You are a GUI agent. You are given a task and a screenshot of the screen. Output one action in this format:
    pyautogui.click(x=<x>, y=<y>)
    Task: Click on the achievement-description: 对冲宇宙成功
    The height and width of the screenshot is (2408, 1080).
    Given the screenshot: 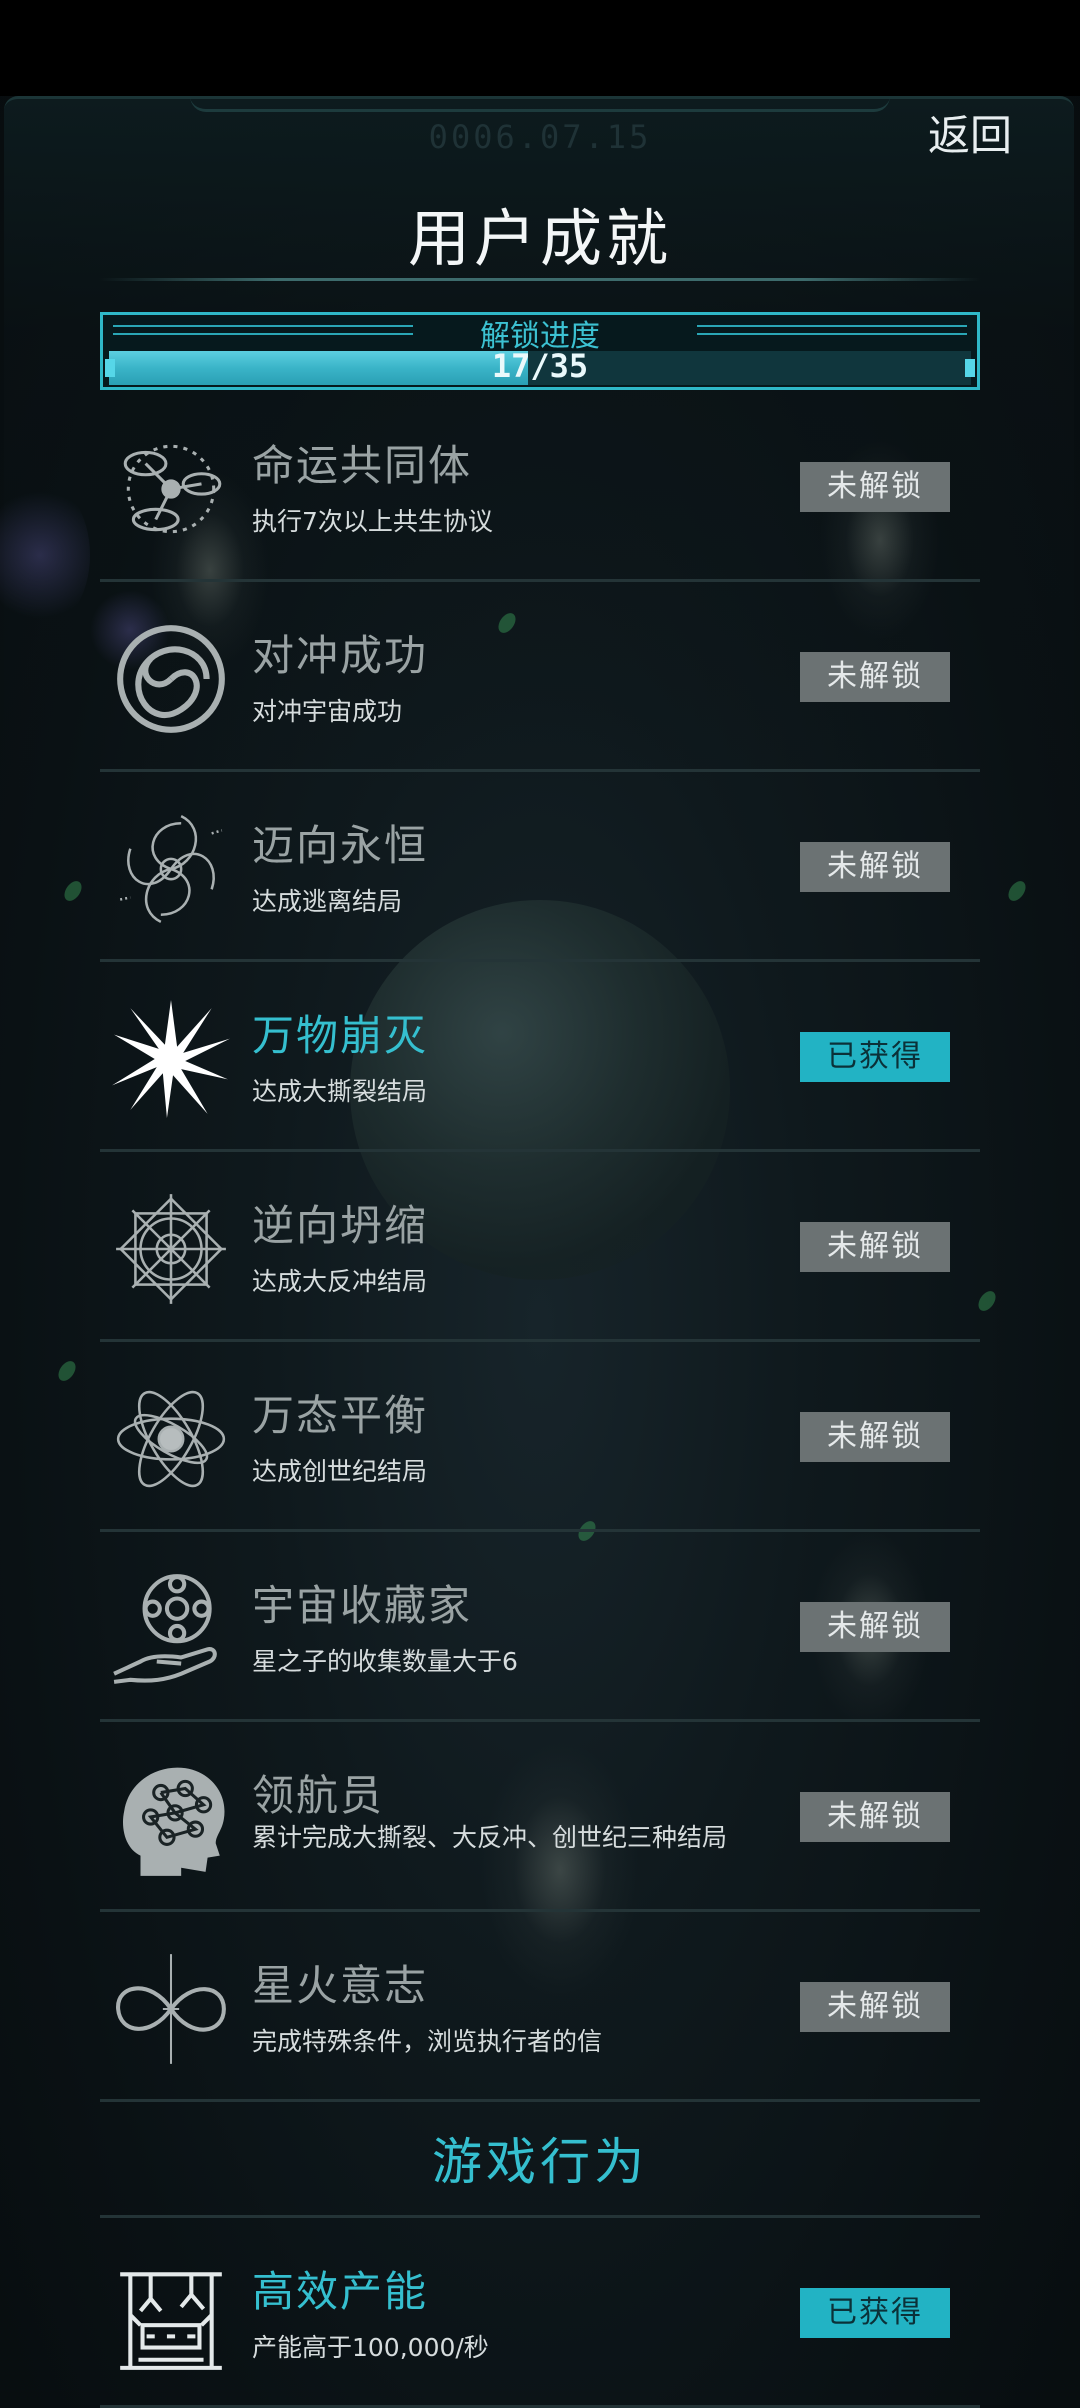 What is the action you would take?
    pyautogui.click(x=327, y=711)
    